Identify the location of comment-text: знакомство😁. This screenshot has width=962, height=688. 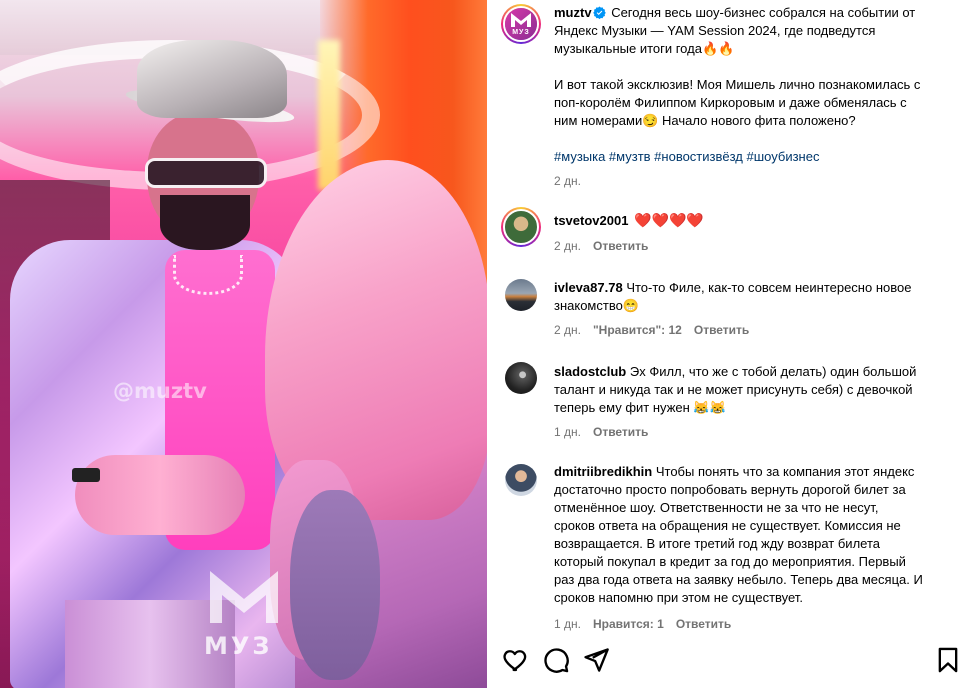
(597, 305).